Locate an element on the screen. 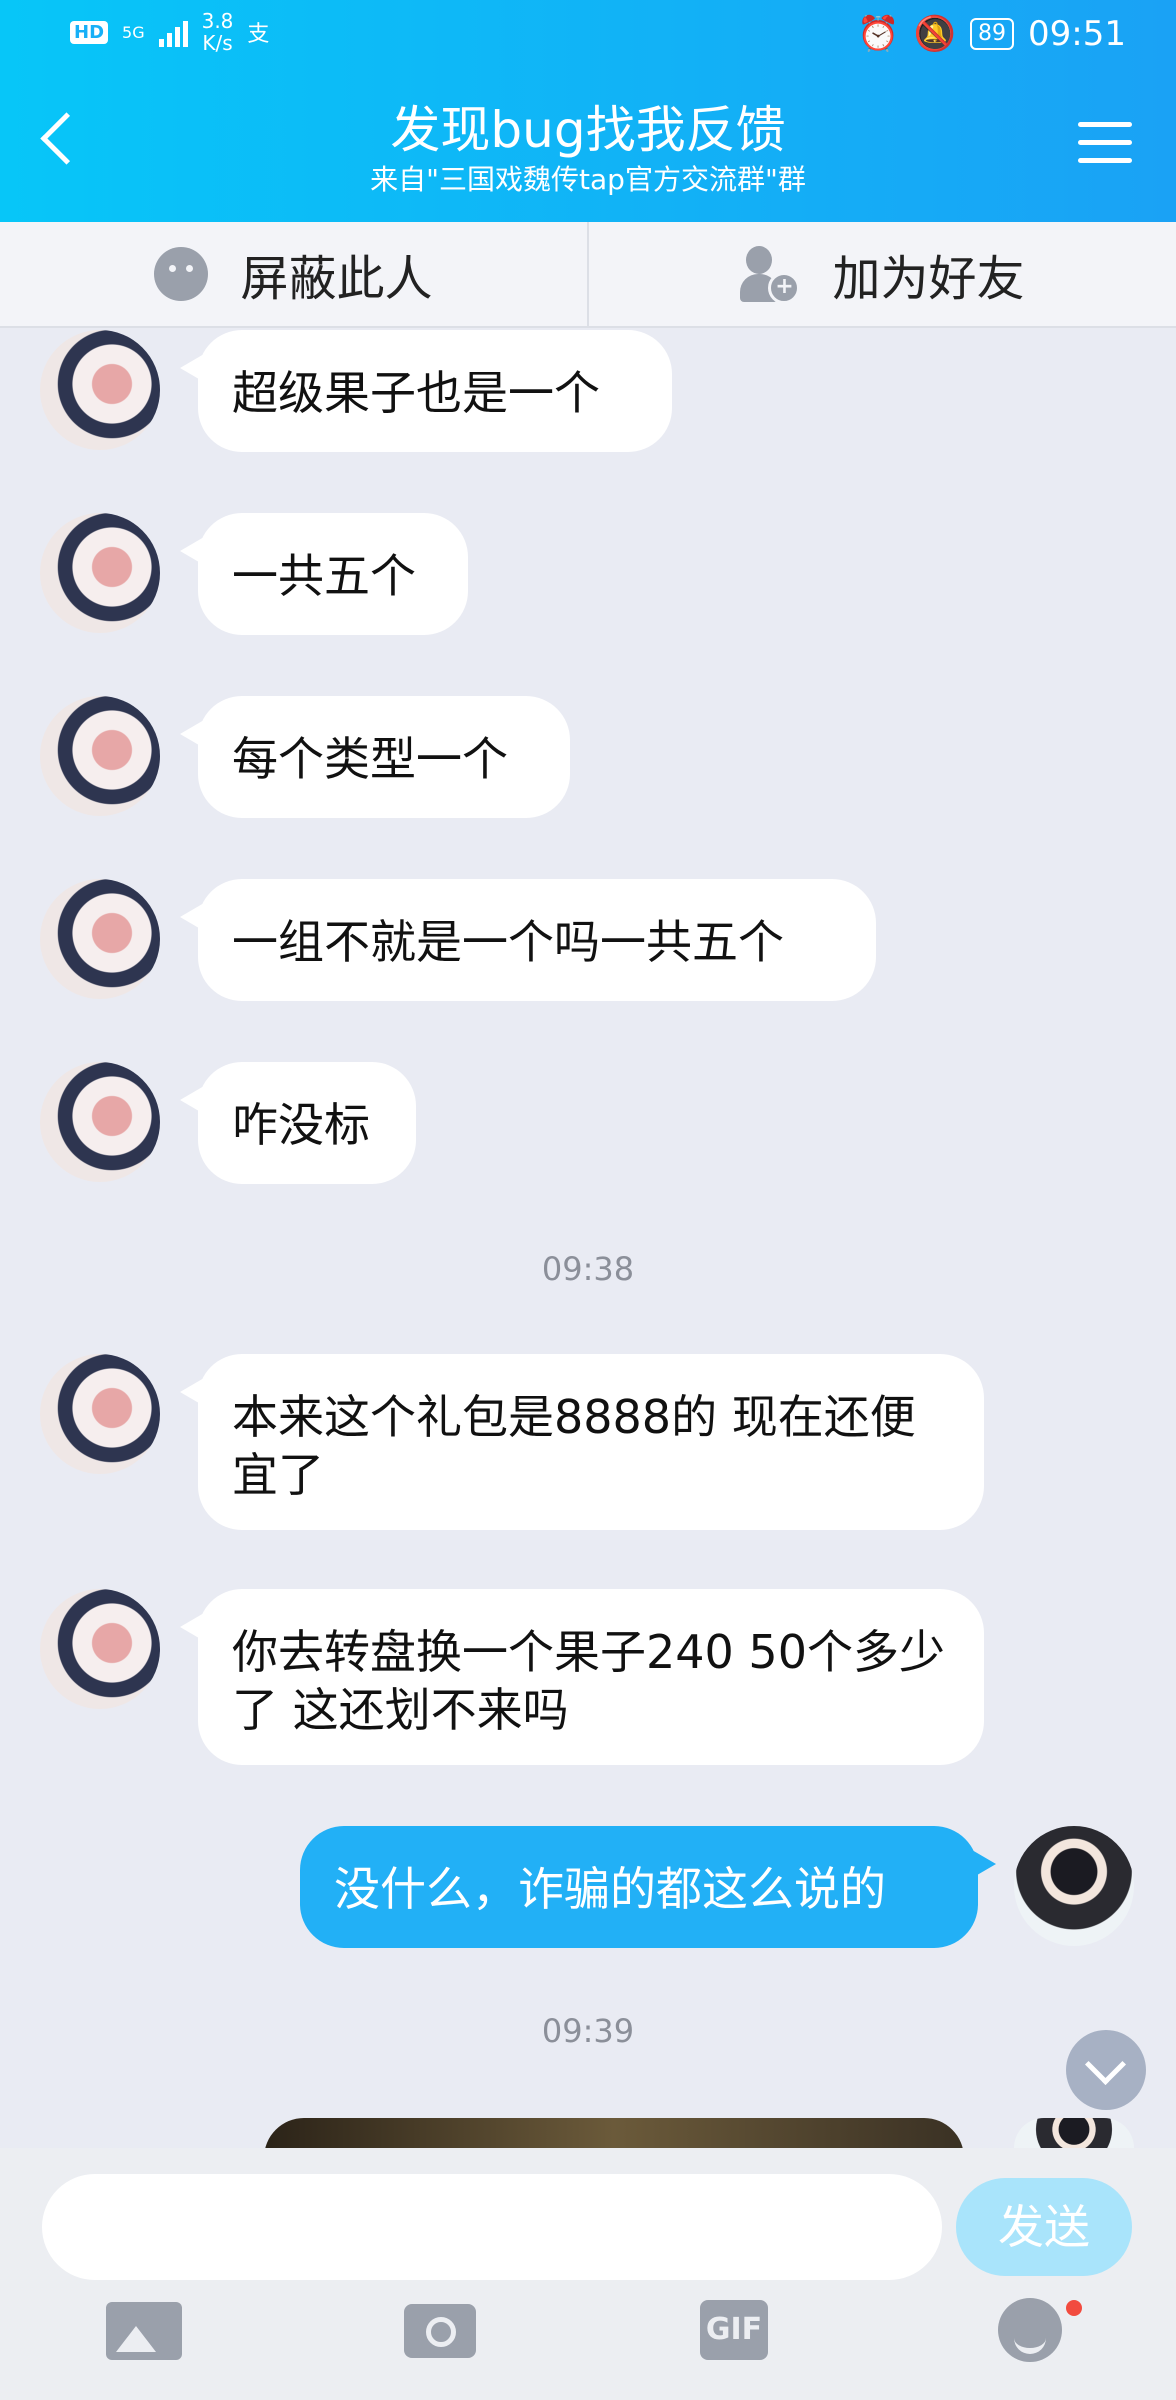  message-bubble: 超级果子也是一个 is located at coordinates (426, 391).